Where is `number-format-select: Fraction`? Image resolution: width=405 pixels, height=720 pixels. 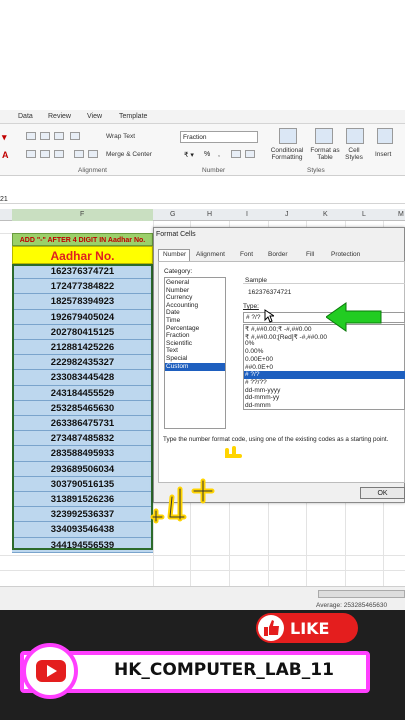 number-format-select: Fraction is located at coordinates (219, 137).